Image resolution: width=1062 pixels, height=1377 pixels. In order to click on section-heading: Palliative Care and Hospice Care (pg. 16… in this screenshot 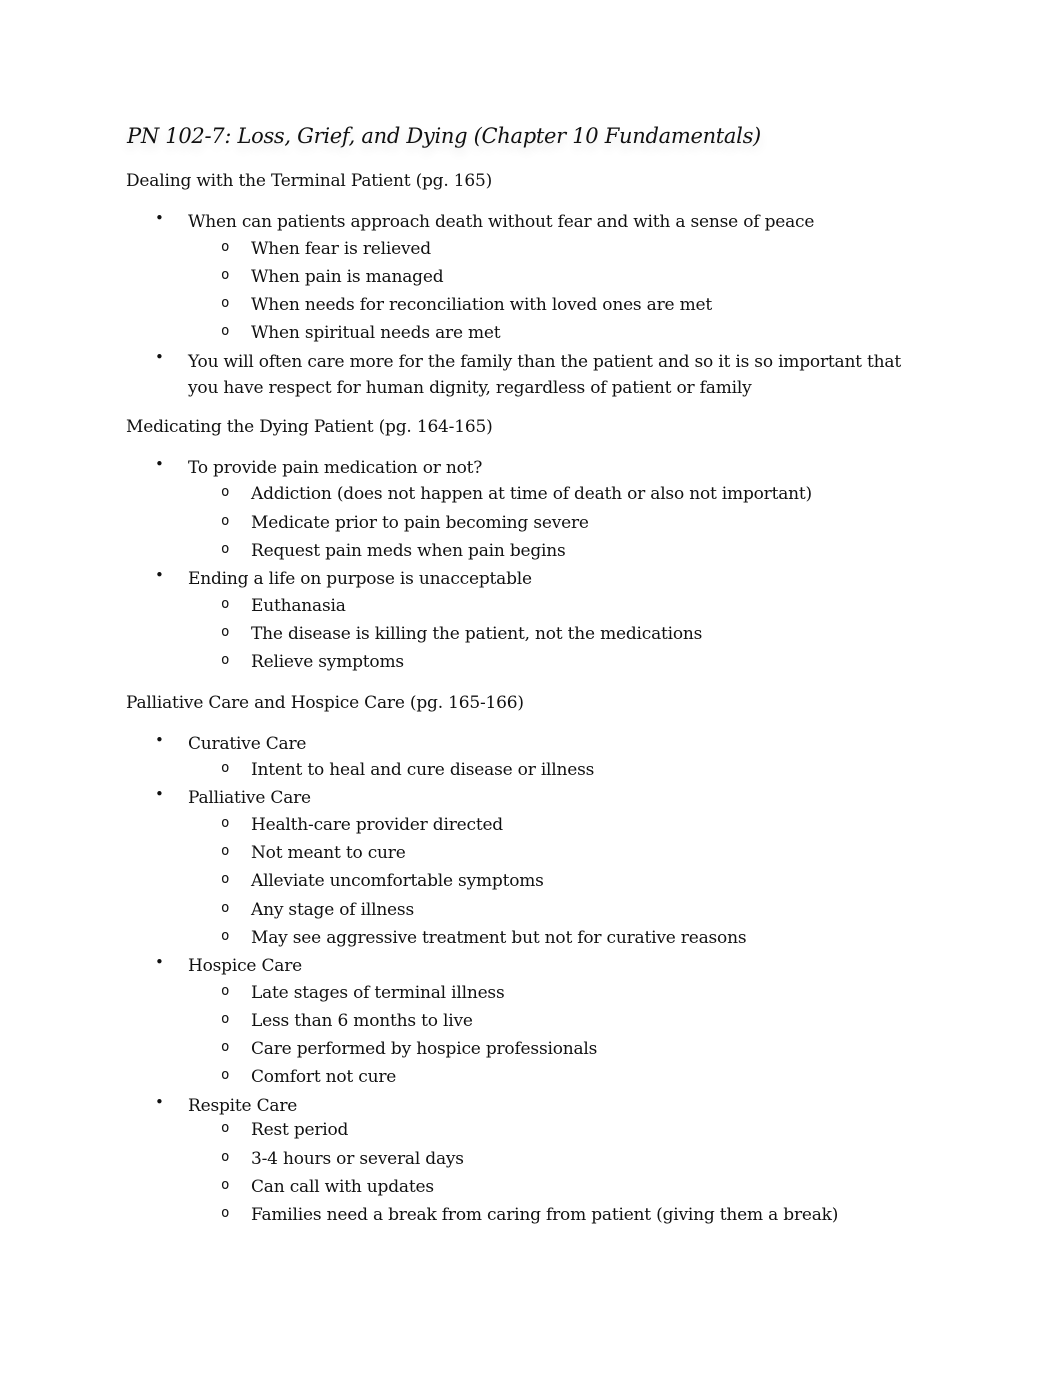, I will do `click(325, 703)`.